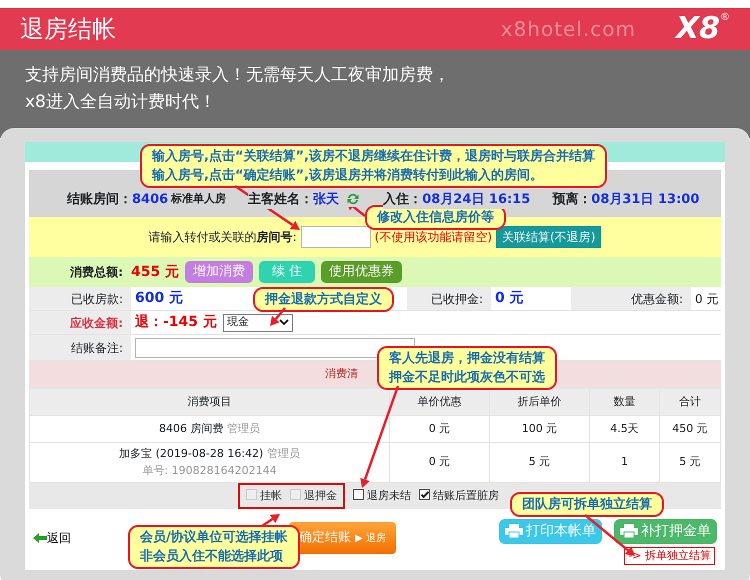  What do you see at coordinates (373, 166) in the screenshot?
I see `callout-note: 输入房号,点击“关联结算”,该房不退房继续在住计费，退房时与联房合并结算 输入房号,点击“确定结账”,该房退房并将消费转付到此输入的房间。` at bounding box center [373, 166].